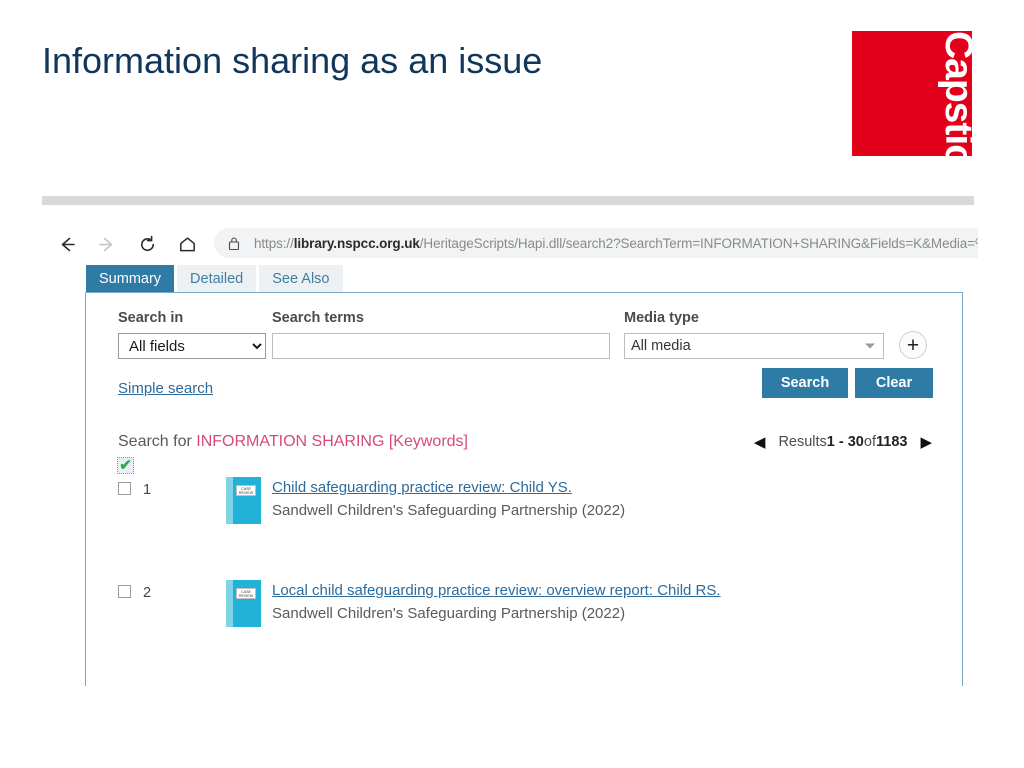 The width and height of the screenshot is (1024, 768). Describe the element at coordinates (422, 487) in the screenshot. I see `result-title-link: Child safeguarding practice review` at that location.